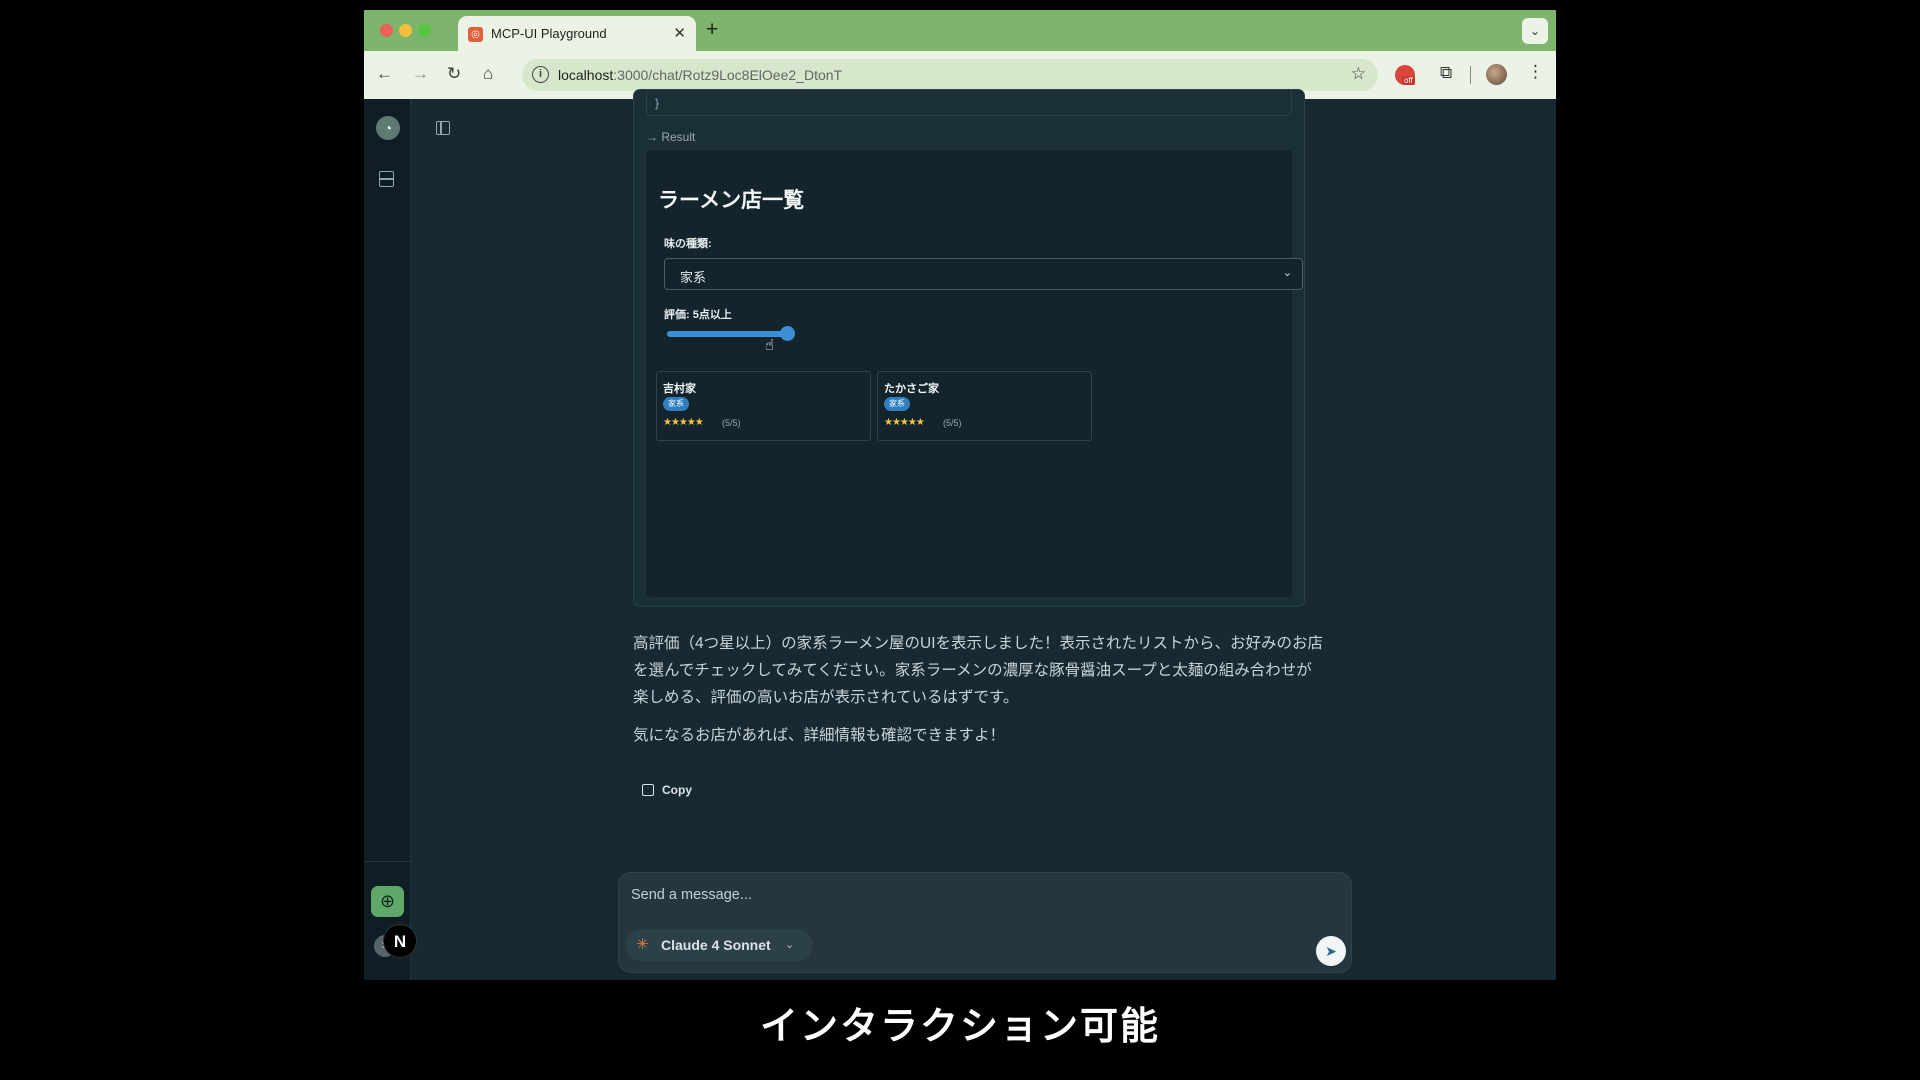  Describe the element at coordinates (763, 406) in the screenshot. I see `shop-card: 吉村家 家系 ★★★★★ (5/5)` at that location.